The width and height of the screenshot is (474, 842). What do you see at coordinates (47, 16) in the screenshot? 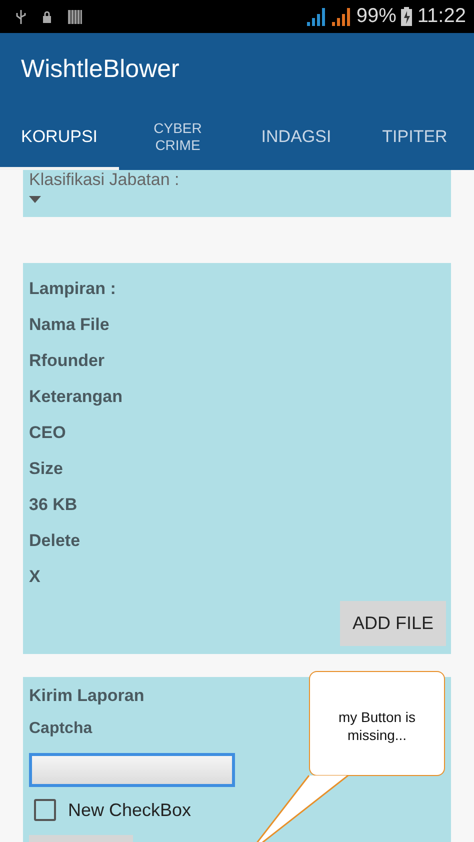
I see `lock-icon` at bounding box center [47, 16].